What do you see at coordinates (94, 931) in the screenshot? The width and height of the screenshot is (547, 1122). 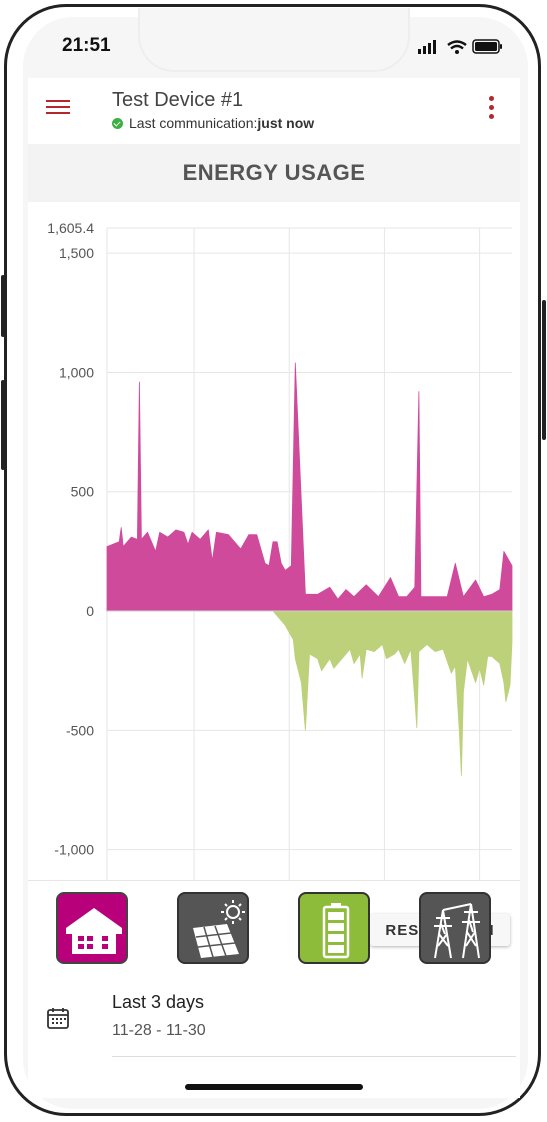 I see `house-icon` at bounding box center [94, 931].